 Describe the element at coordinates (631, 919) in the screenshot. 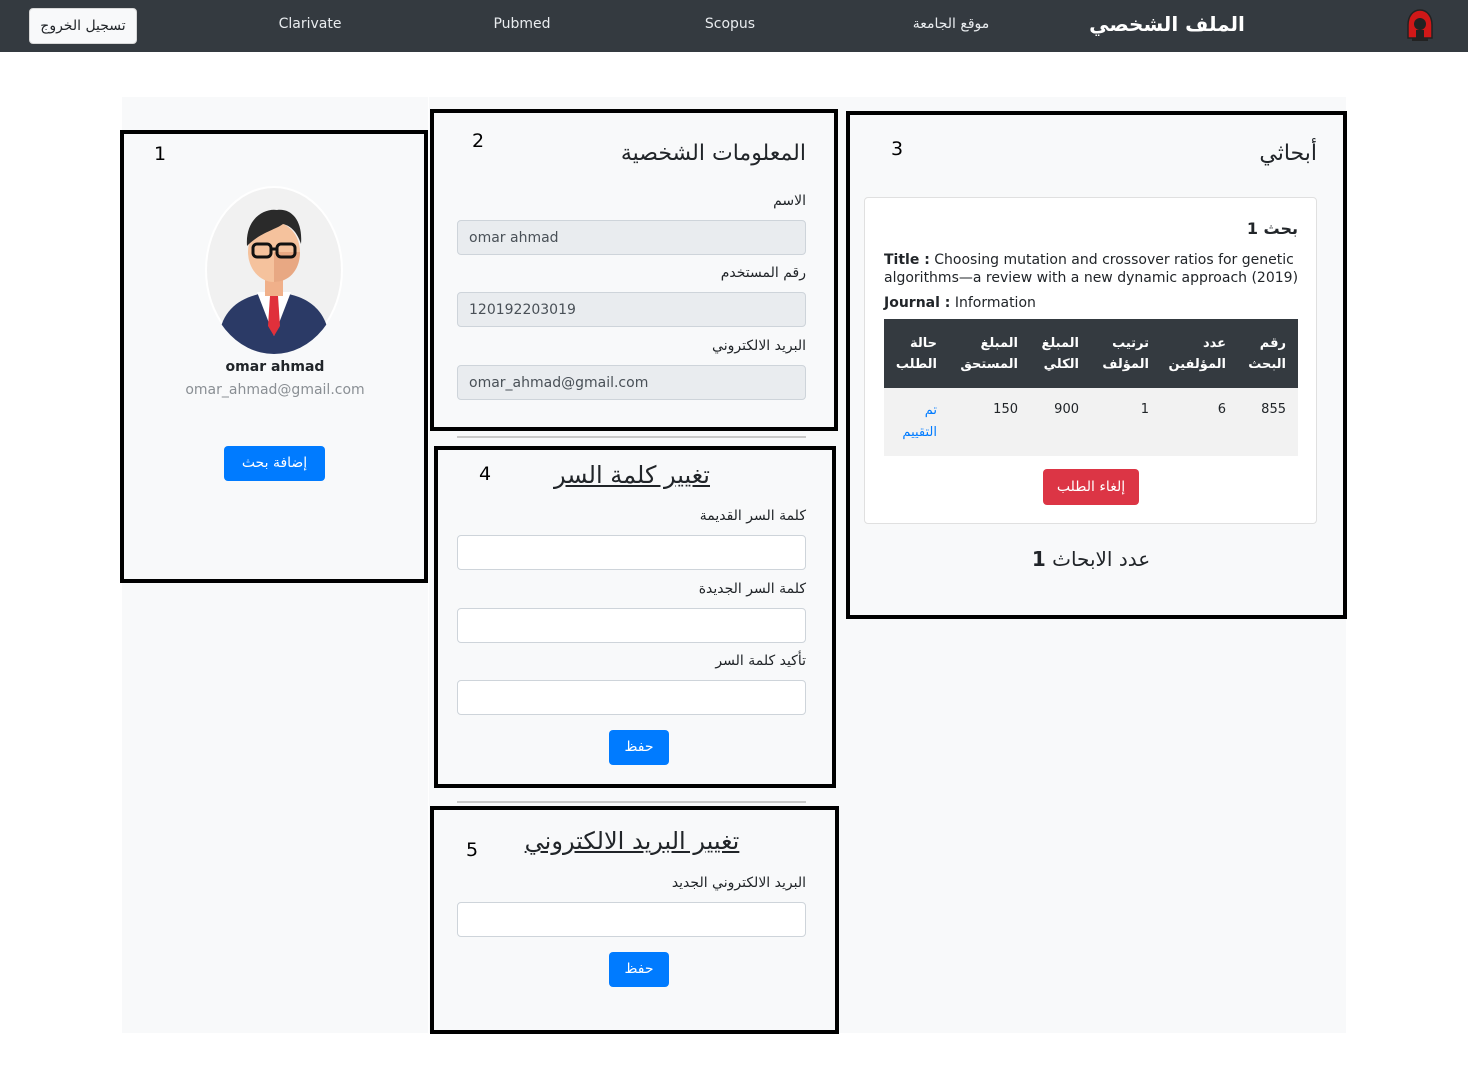

I see `new-email-input` at that location.